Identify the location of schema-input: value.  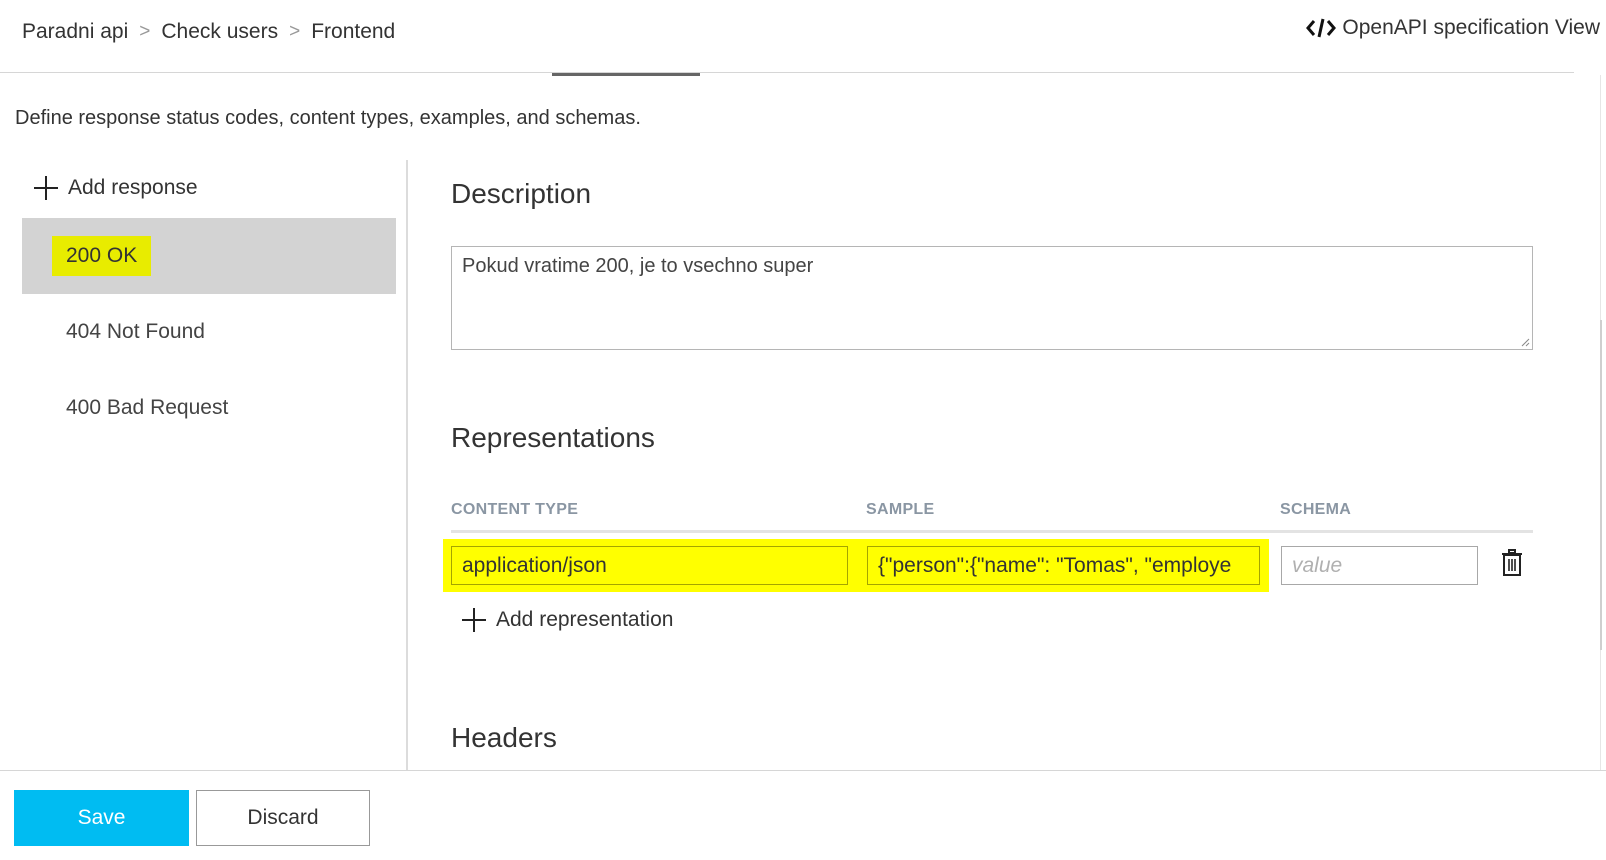
(1379, 565).